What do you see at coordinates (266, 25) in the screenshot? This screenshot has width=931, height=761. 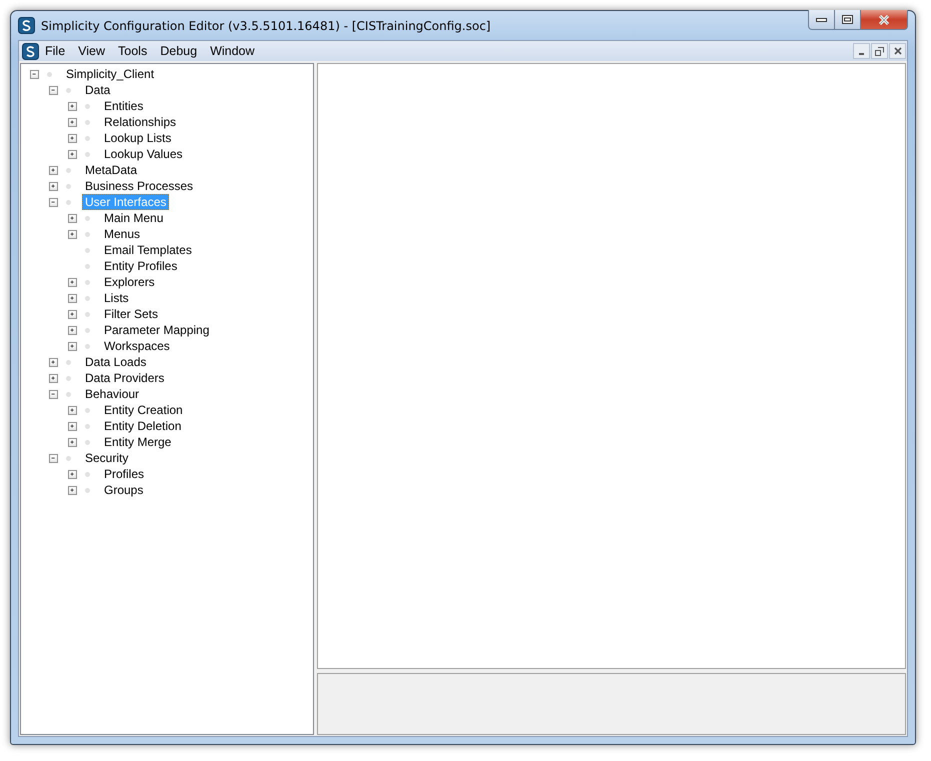 I see `window-title: Simplicity Configuration Editor (v3.5.5101.16481) - [CISTrainingConfig.soc]` at bounding box center [266, 25].